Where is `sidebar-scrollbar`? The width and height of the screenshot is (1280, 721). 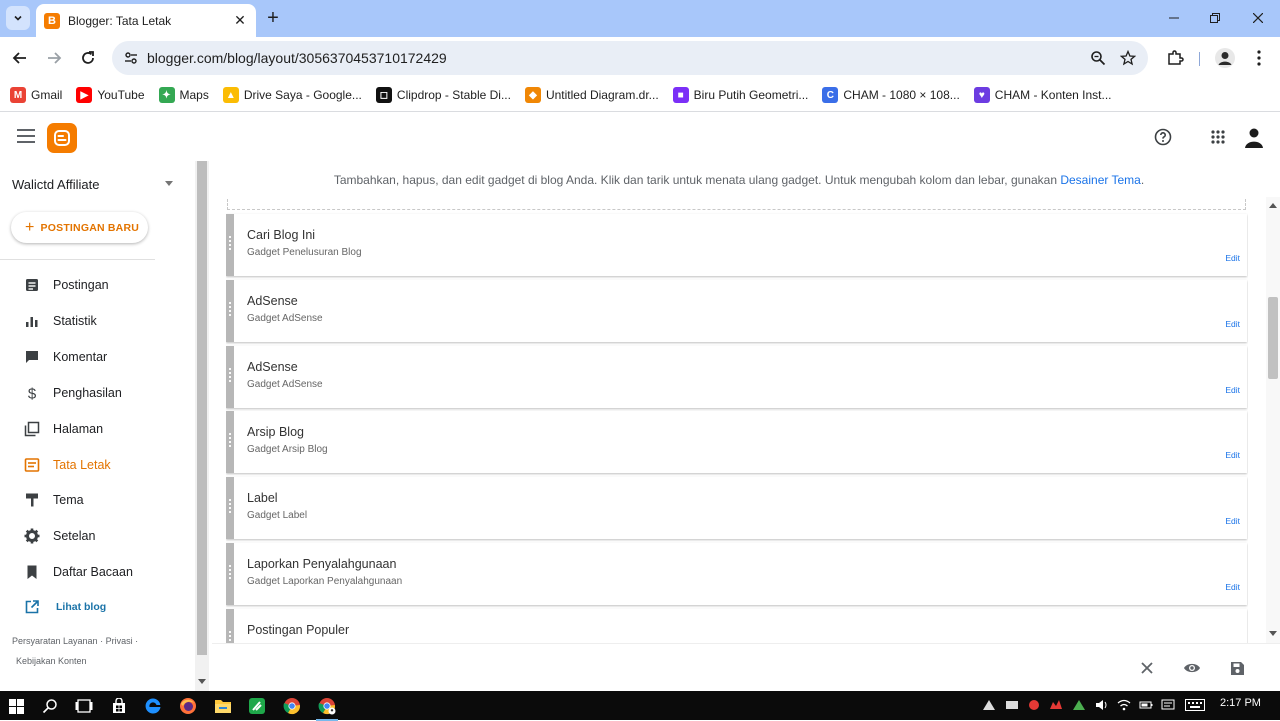
sidebar-scrollbar is located at coordinates (202, 426).